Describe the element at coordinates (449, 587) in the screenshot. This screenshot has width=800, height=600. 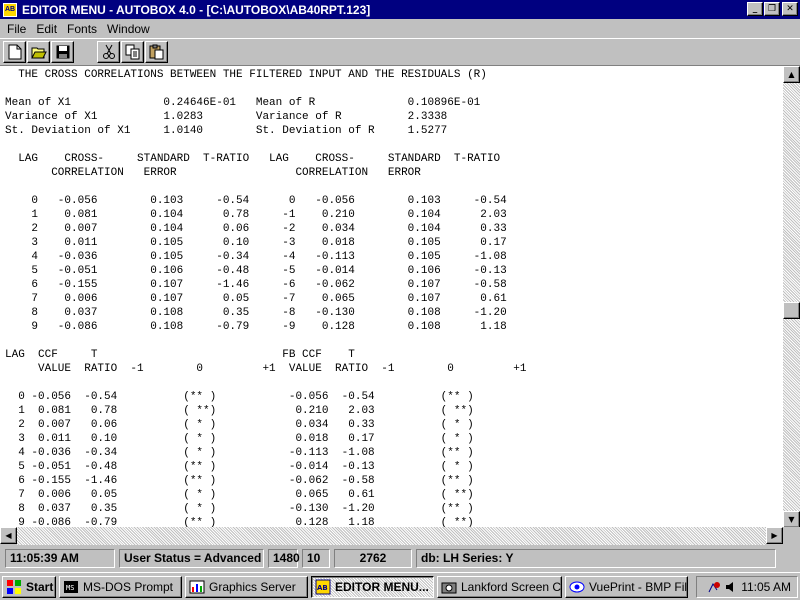
I see `camera-icon` at that location.